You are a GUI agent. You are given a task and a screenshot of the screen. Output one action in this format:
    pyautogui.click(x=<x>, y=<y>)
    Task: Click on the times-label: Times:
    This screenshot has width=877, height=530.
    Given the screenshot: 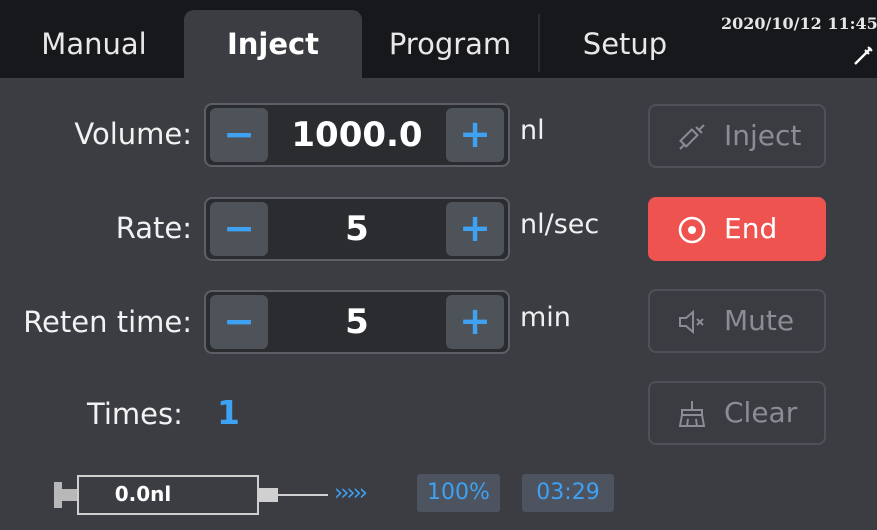 What is the action you would take?
    pyautogui.click(x=135, y=414)
    